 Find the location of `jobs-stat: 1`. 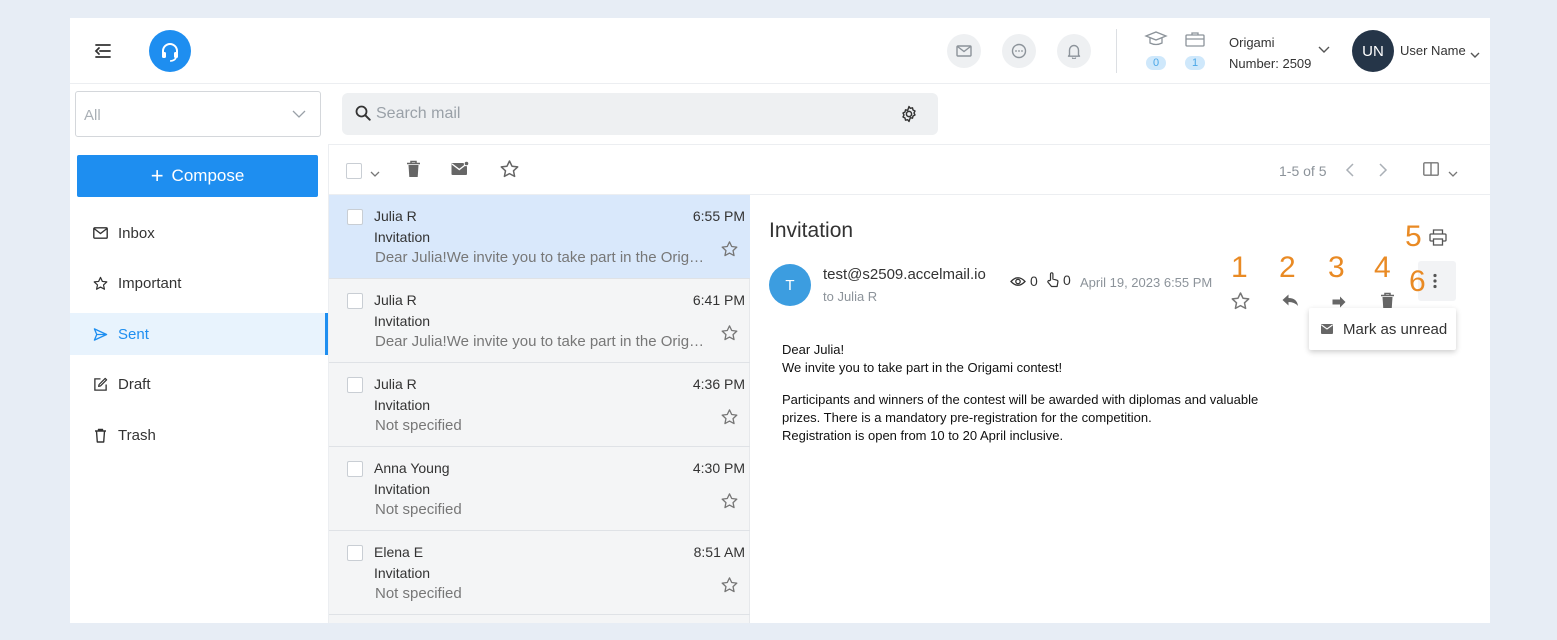

jobs-stat: 1 is located at coordinates (1195, 52).